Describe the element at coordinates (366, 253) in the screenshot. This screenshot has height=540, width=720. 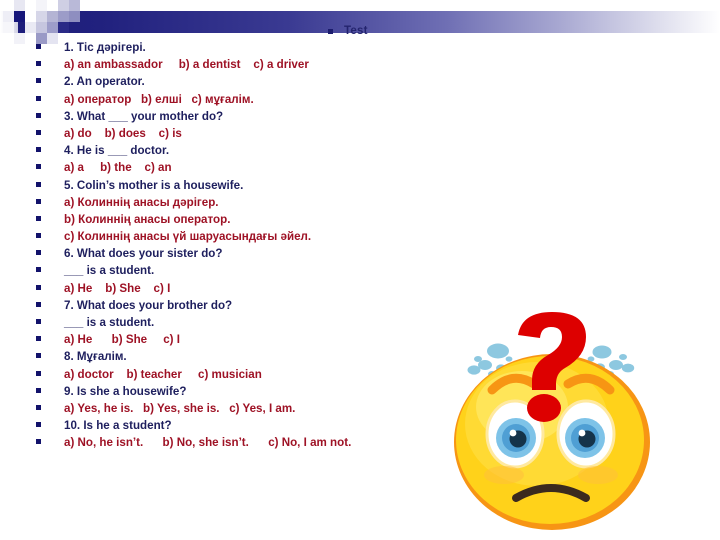
I see `list-item: 6. What does your sister do?` at that location.